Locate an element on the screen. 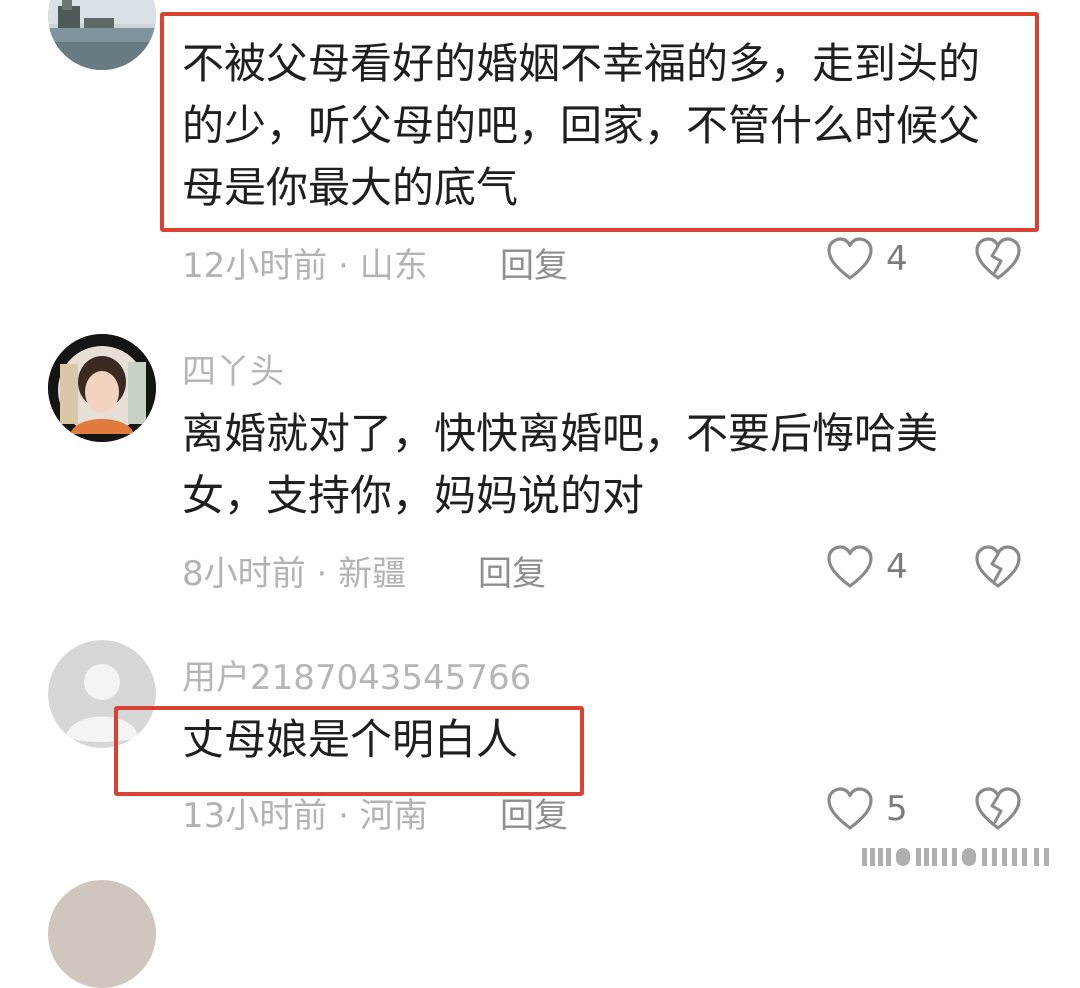 The image size is (1080, 988). comment-1-like-button: 4 is located at coordinates (867, 259).